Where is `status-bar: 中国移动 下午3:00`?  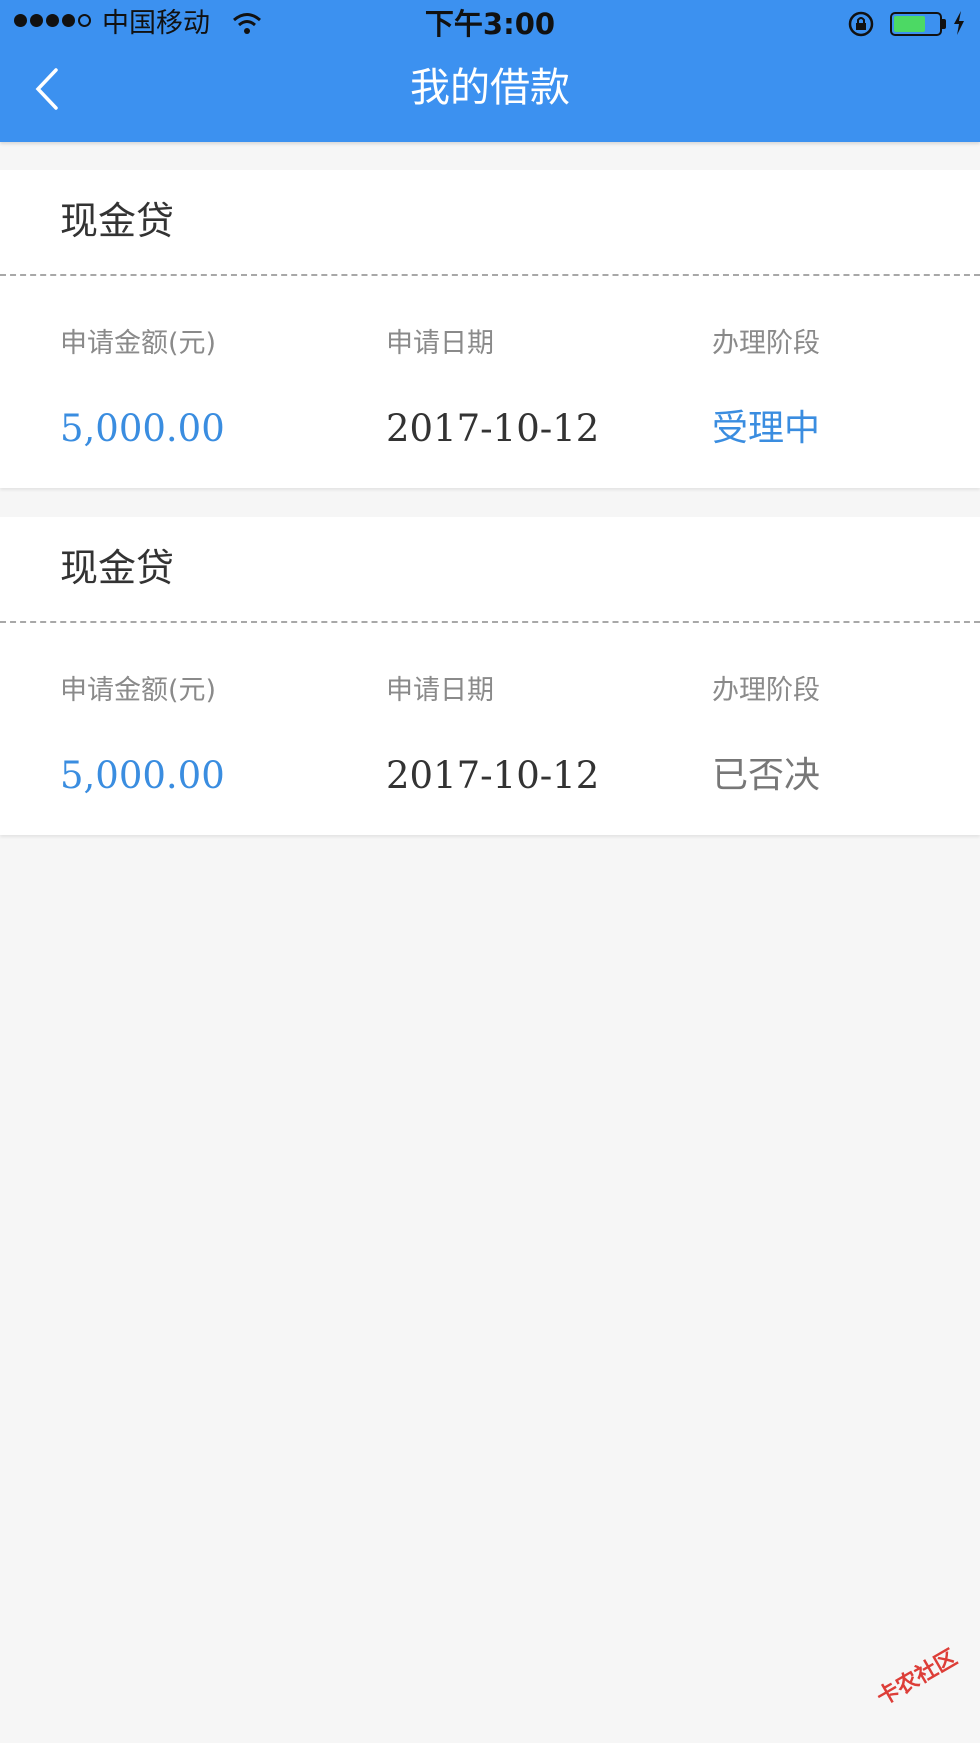
status-bar: 中国移动 下午3:00 is located at coordinates (490, 24).